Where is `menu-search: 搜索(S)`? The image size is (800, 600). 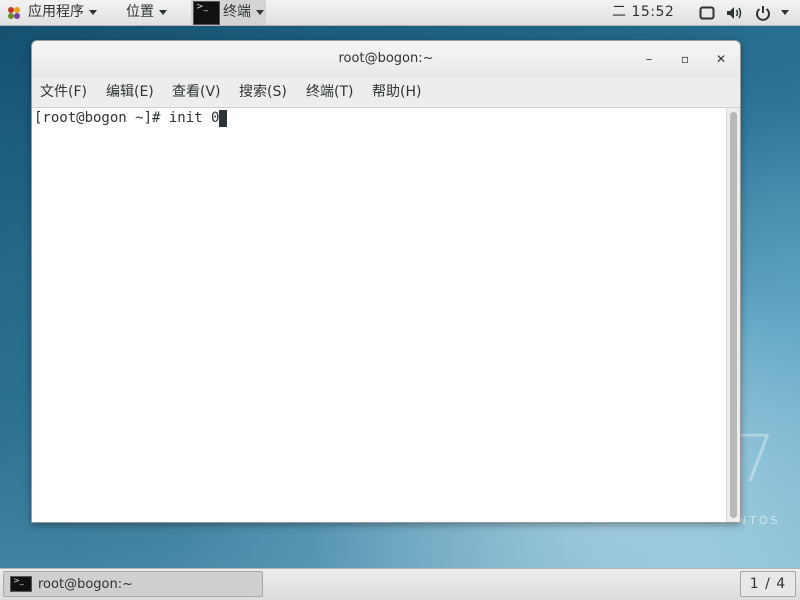 menu-search: 搜索(S) is located at coordinates (263, 92).